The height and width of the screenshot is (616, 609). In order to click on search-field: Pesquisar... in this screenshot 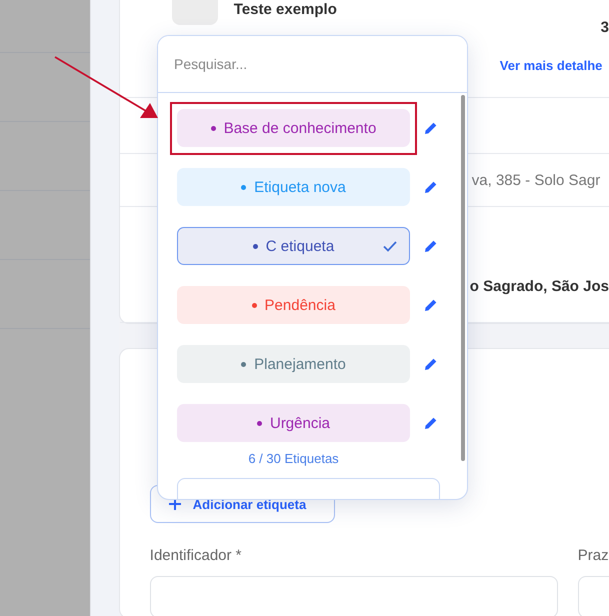, I will do `click(312, 64)`.